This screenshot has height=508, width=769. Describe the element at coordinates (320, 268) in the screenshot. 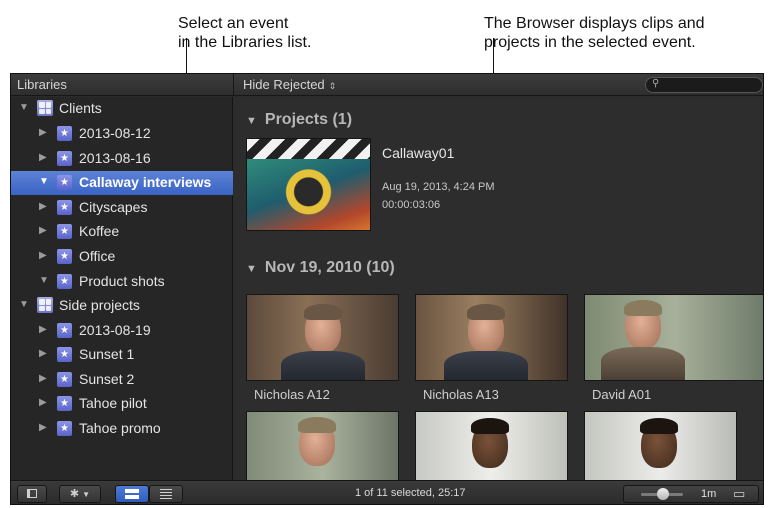

I see `clips-section-header: ▼ Nov 19, 2010 (10)` at that location.